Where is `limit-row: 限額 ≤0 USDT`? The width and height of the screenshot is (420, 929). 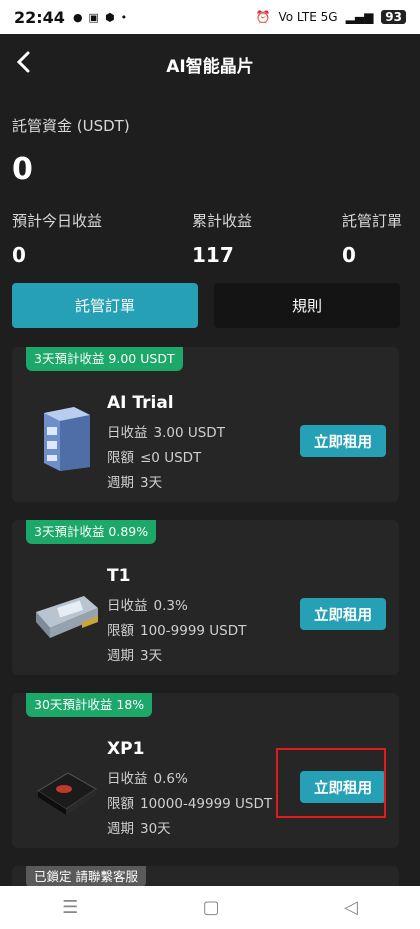
limit-row: 限額 ≤0 USDT is located at coordinates (154, 456).